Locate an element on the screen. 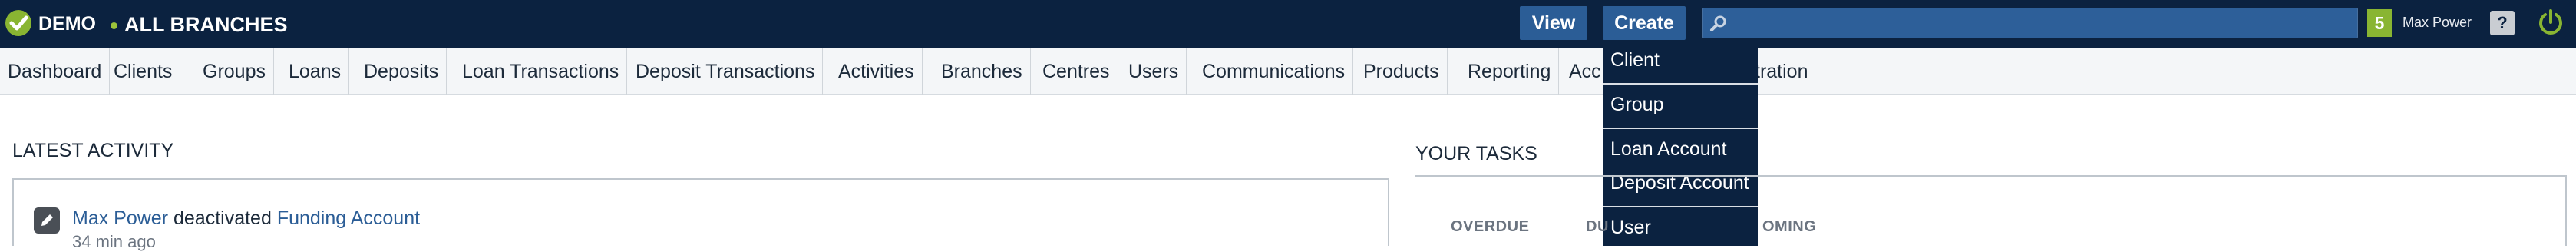 The width and height of the screenshot is (2576, 252). search-input is located at coordinates (2030, 23).